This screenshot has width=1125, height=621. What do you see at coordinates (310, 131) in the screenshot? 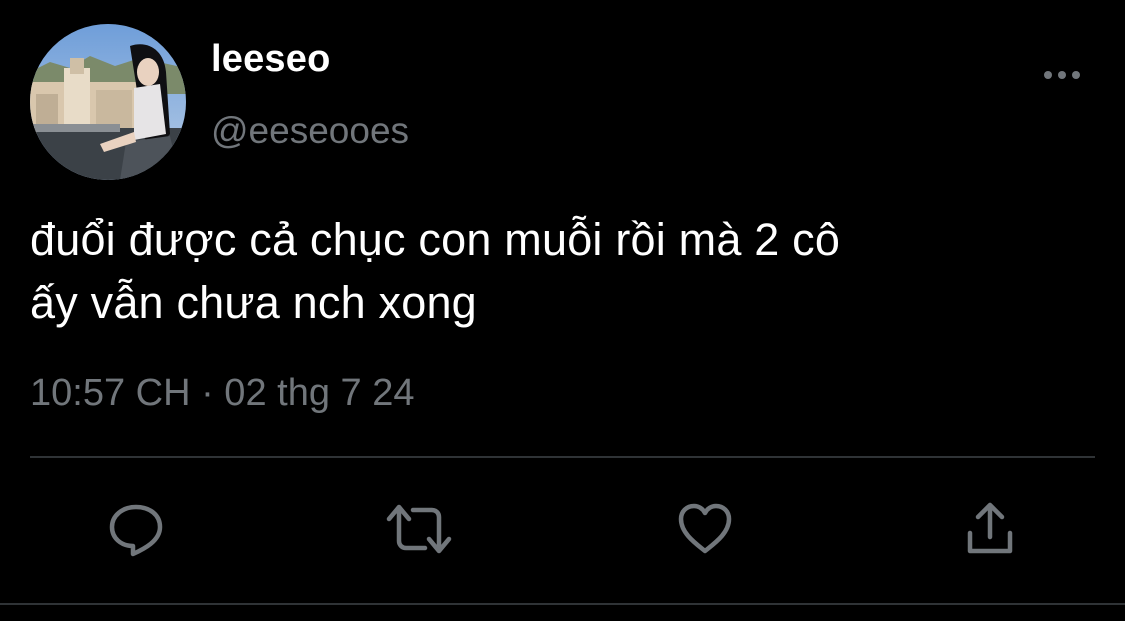
I see `user-handle: @eeseooes` at bounding box center [310, 131].